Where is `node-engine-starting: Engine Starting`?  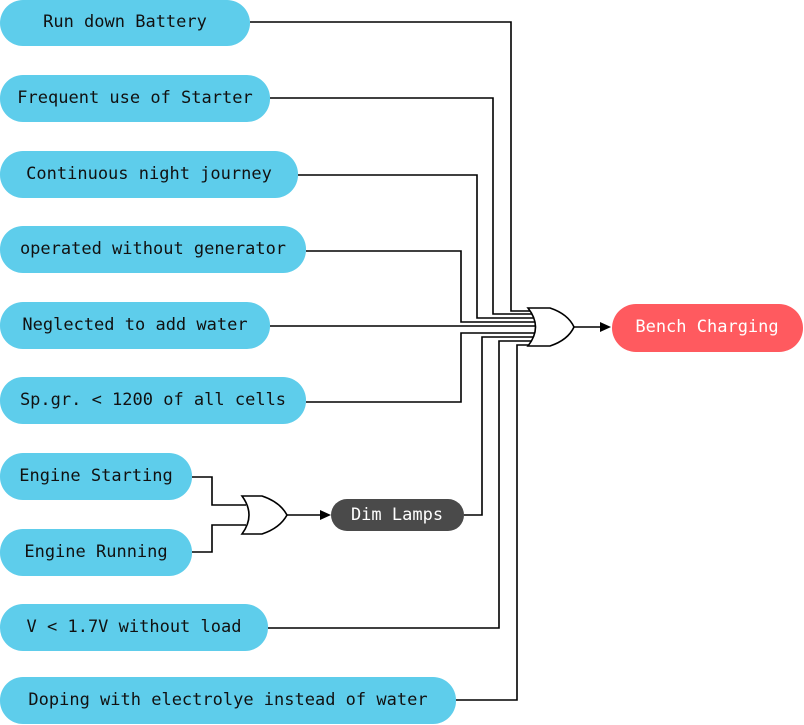
node-engine-starting: Engine Starting is located at coordinates (96, 476).